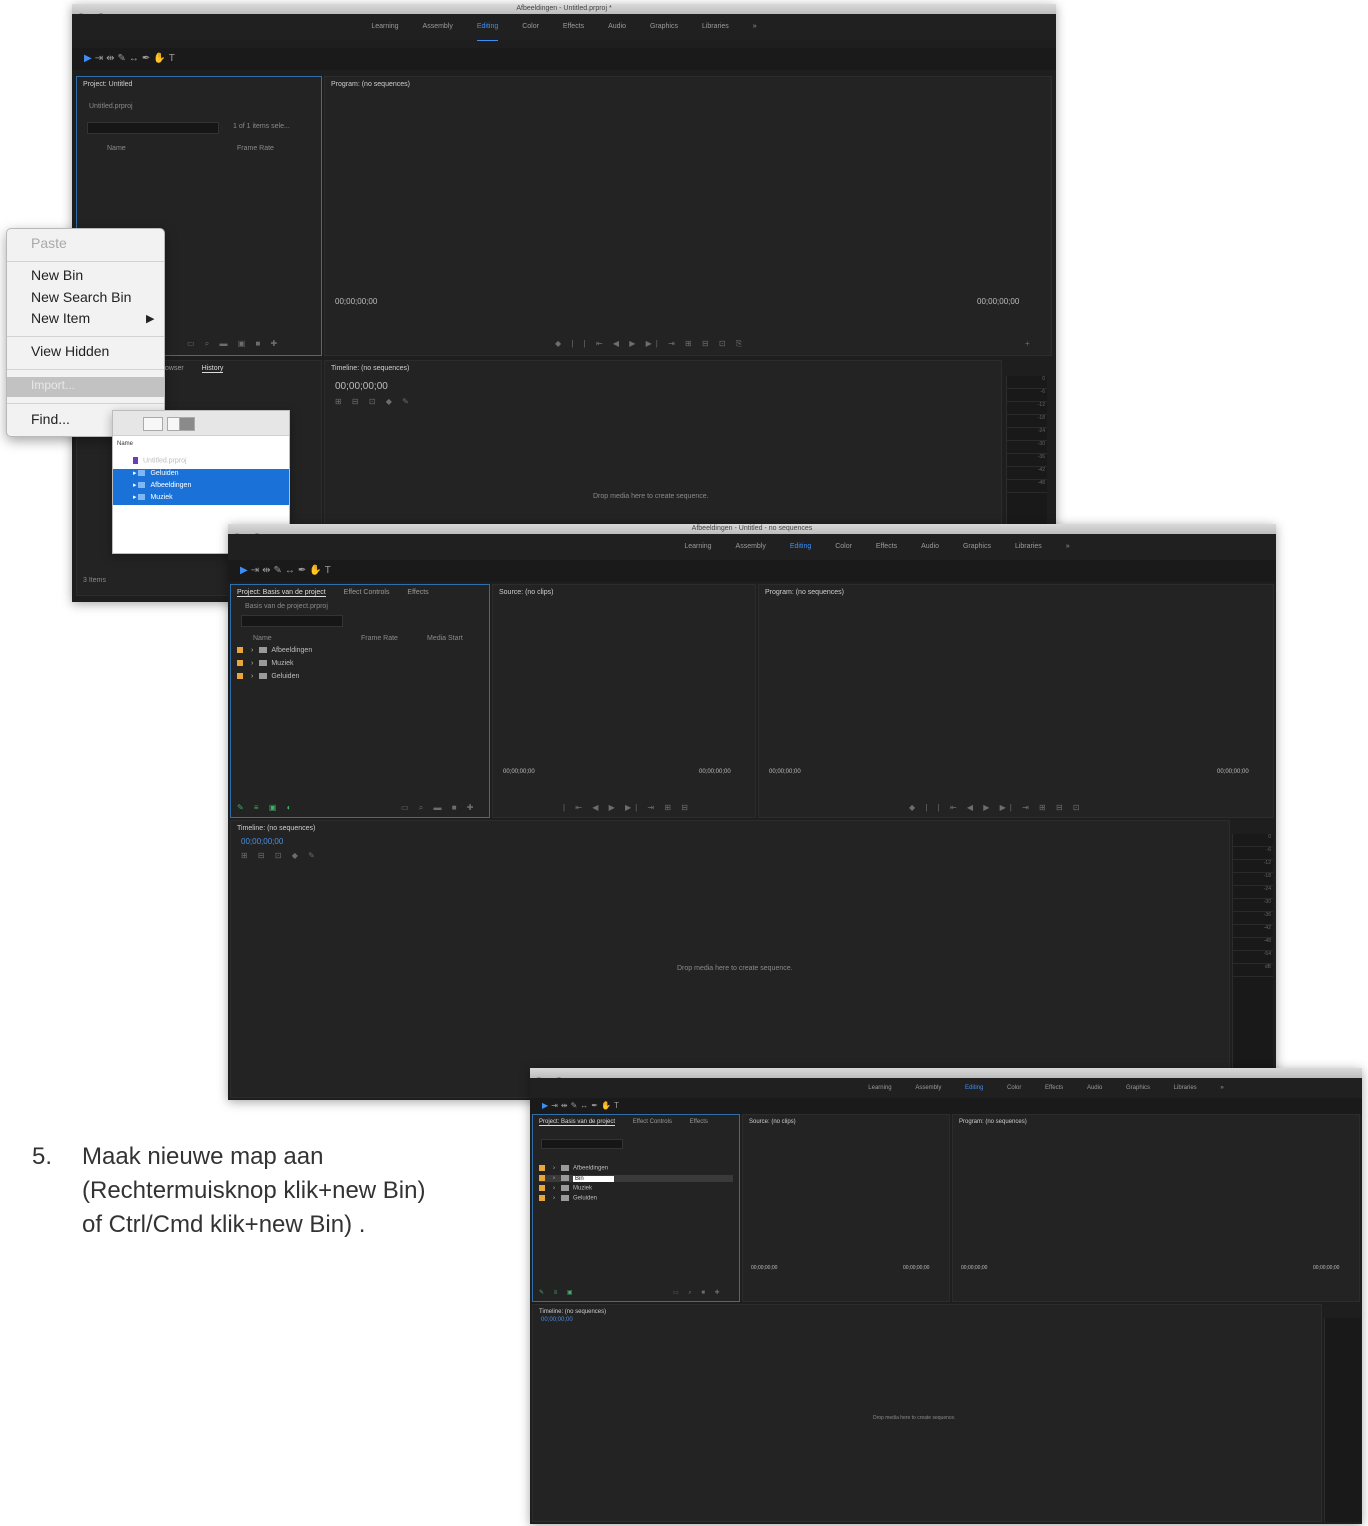 The height and width of the screenshot is (1526, 1368). What do you see at coordinates (996, 807) in the screenshot?
I see `program-transport-controls: ◆ | | ⇤ ◀ ▶ ▶| ⇥ ⊞ ⊟ ⊡` at bounding box center [996, 807].